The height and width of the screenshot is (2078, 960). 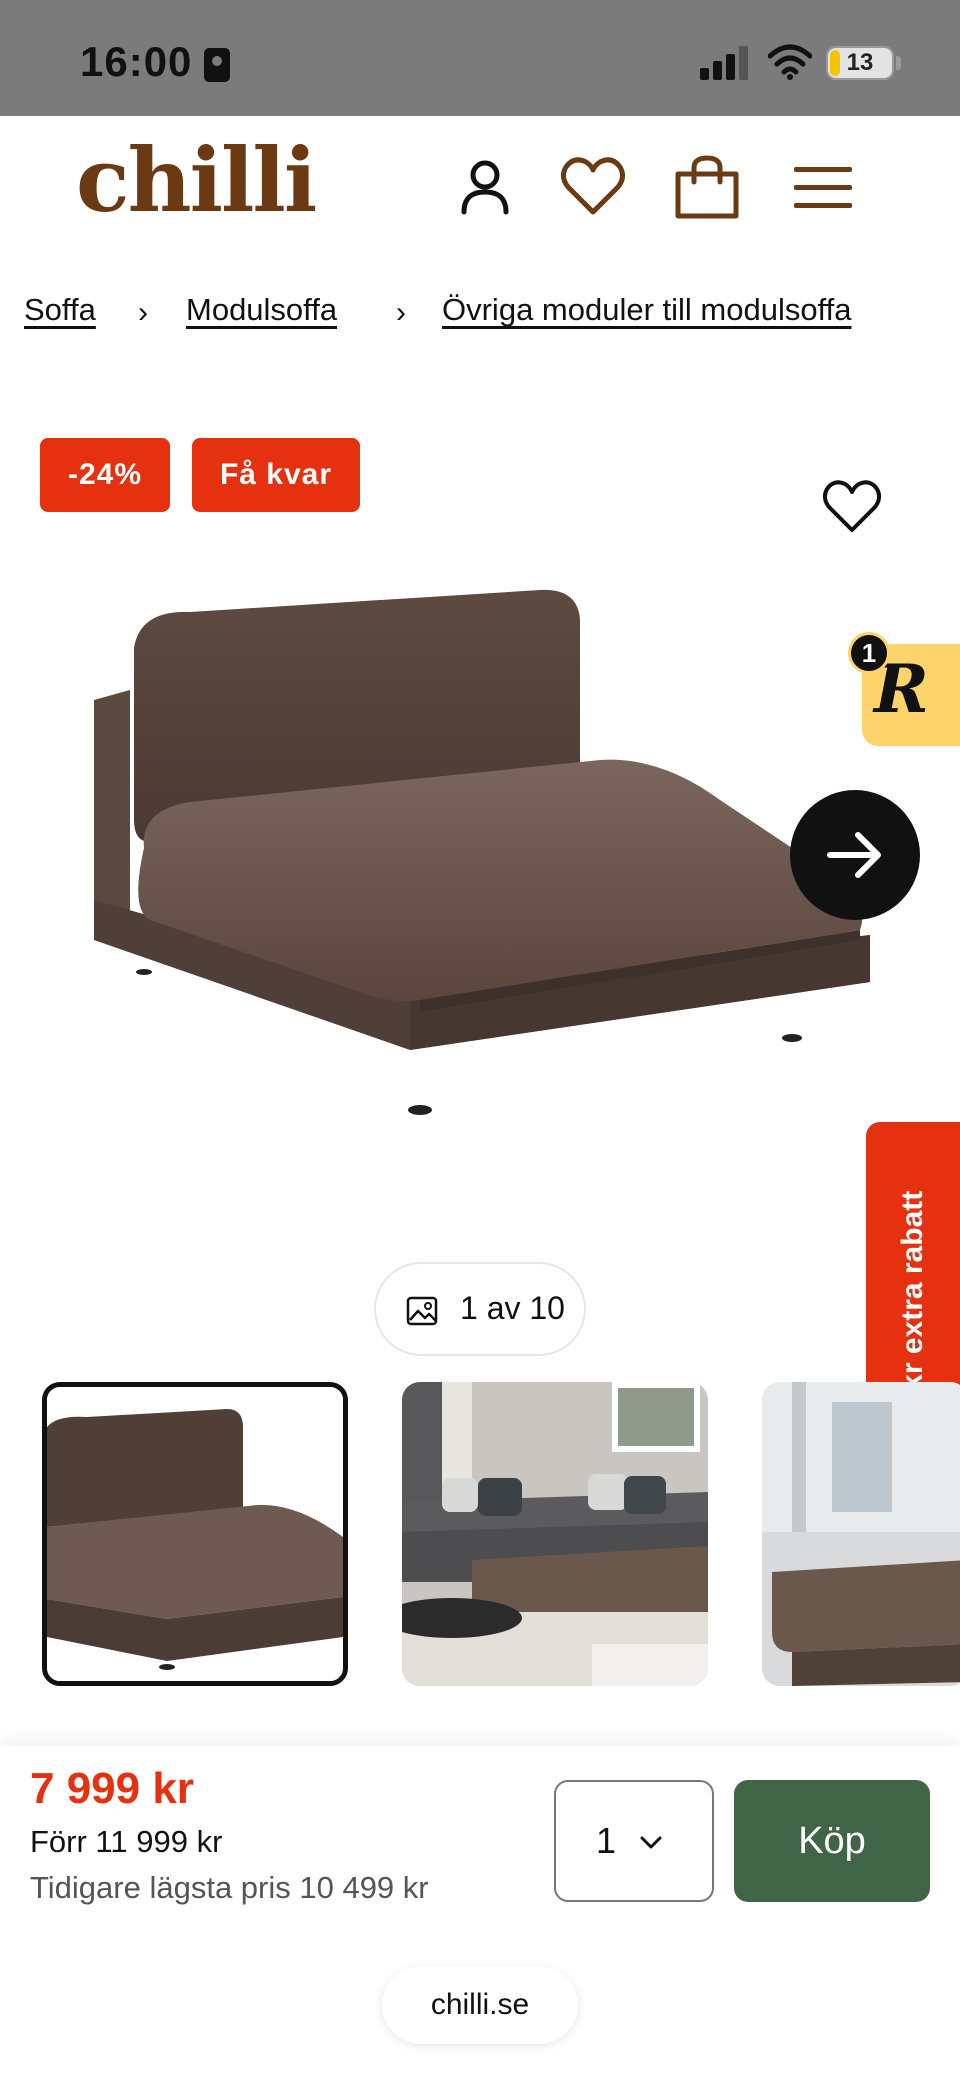 I want to click on quantity-select: 1, so click(x=634, y=1841).